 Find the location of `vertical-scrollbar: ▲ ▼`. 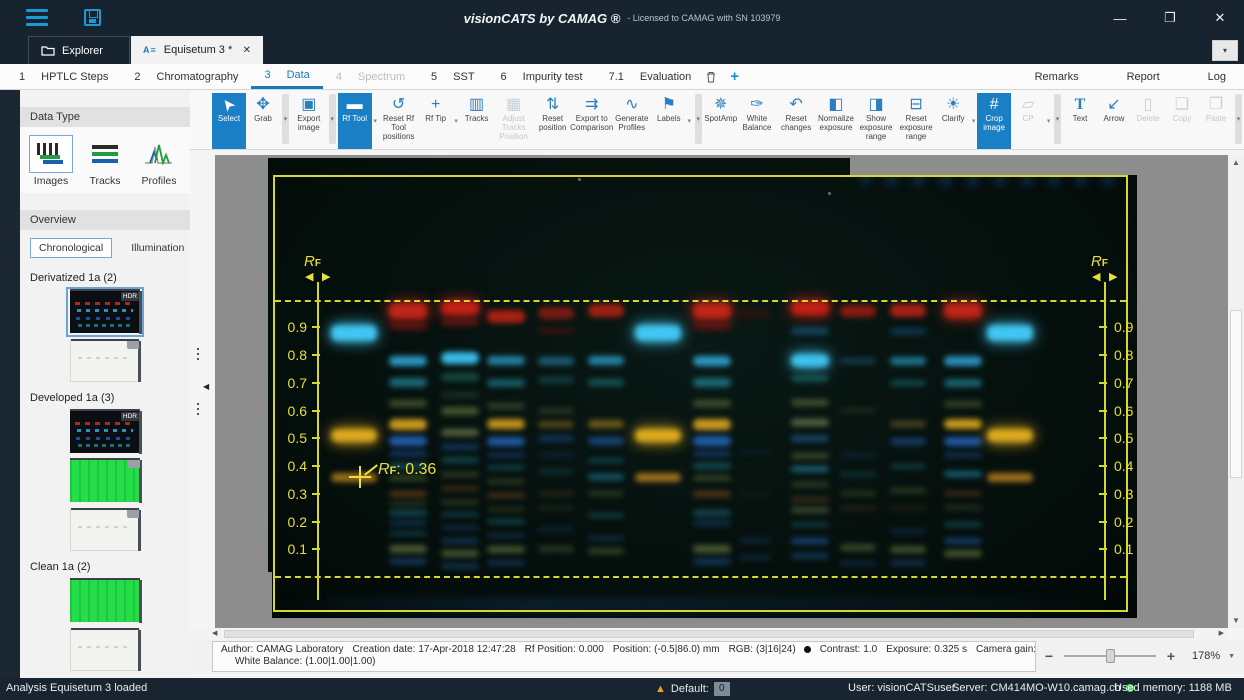

vertical-scrollbar: ▲ ▼ is located at coordinates (1236, 391).